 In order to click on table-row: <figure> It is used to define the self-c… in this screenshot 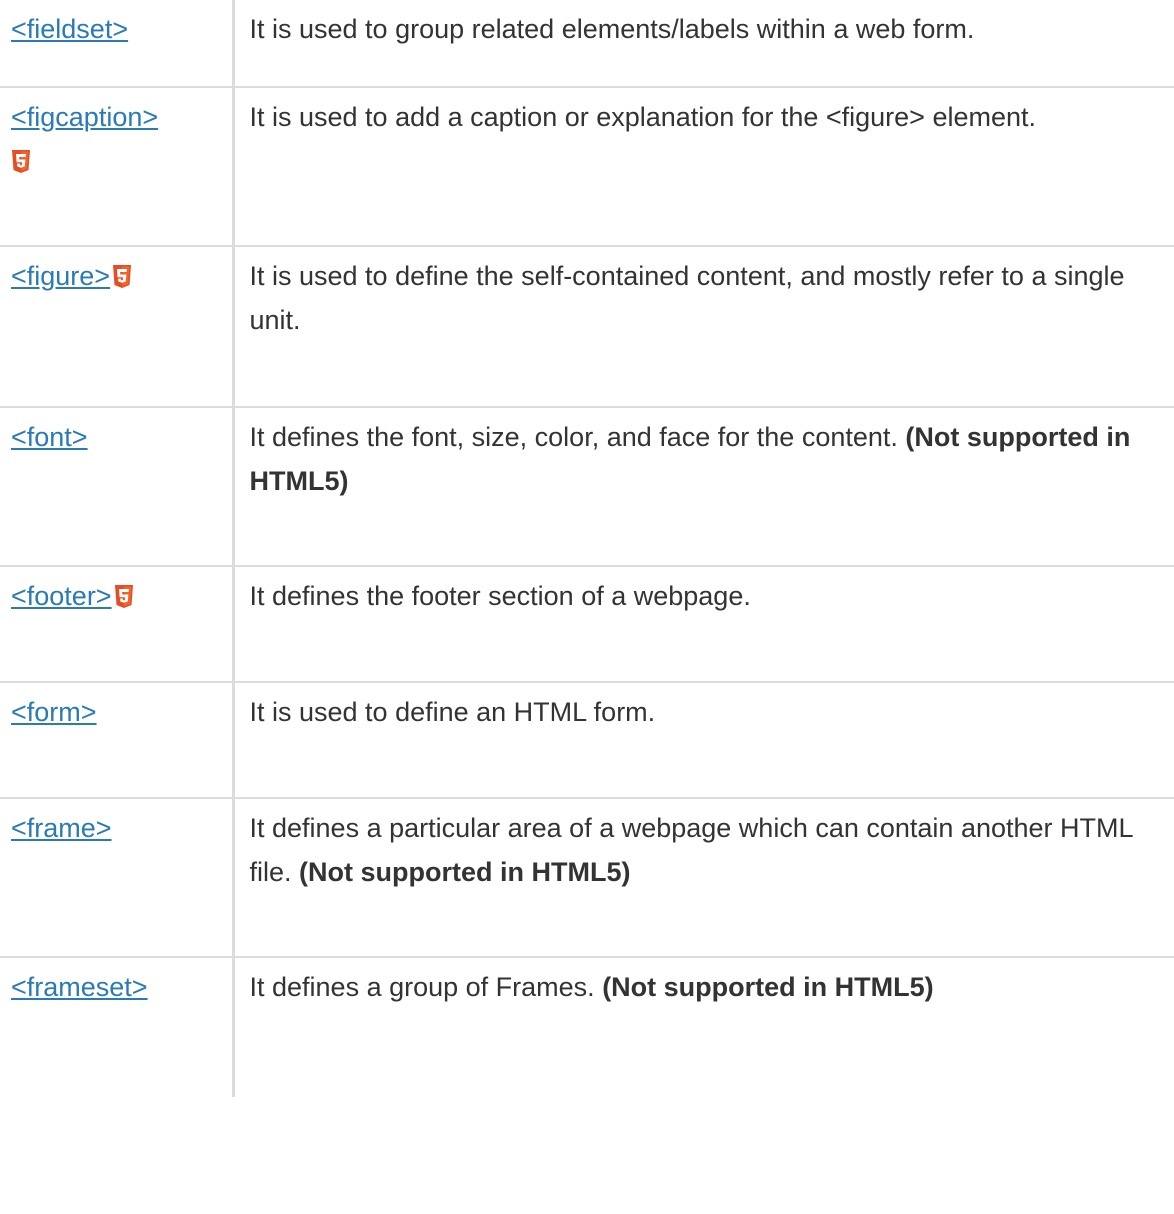, I will do `click(587, 326)`.